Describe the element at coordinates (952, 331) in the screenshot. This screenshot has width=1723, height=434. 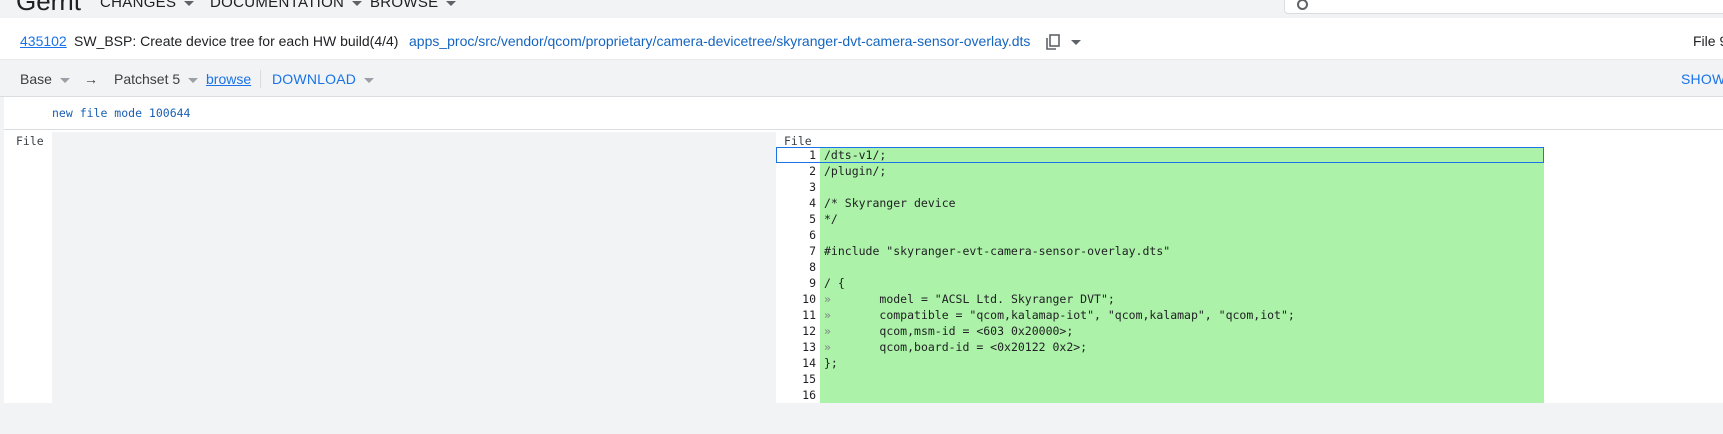
I see `code-text: qcom,msm-id = <603 0x20000>;` at that location.